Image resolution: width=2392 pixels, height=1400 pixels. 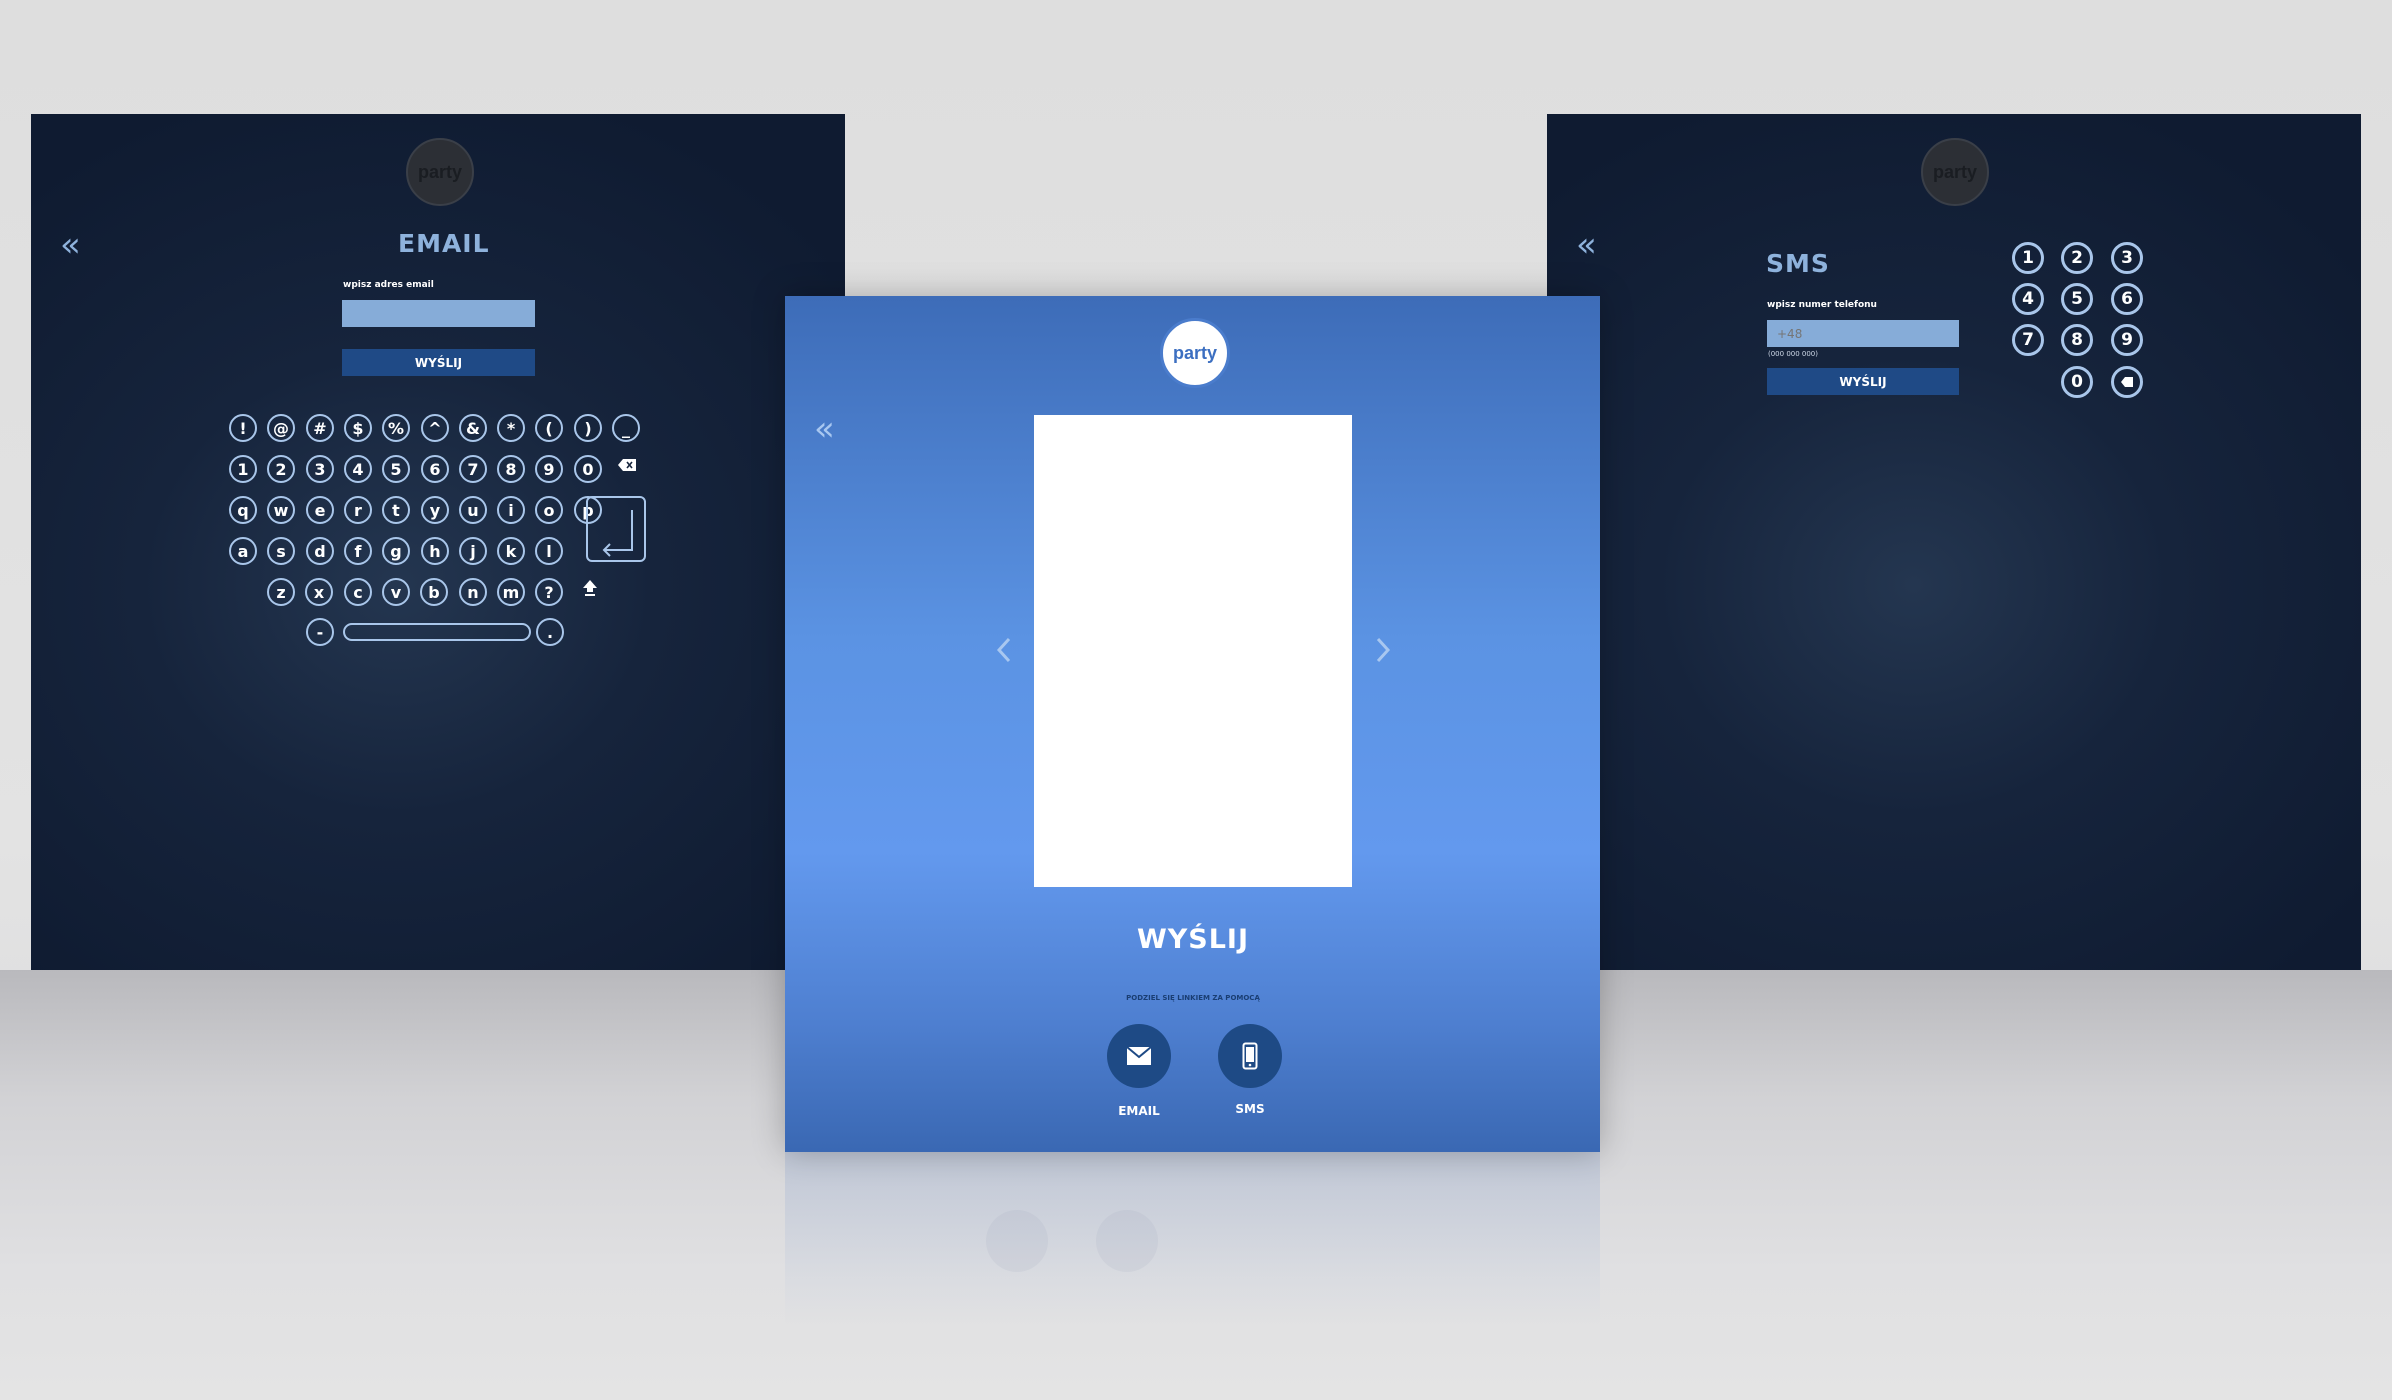 What do you see at coordinates (435, 428) in the screenshot?
I see `key: ^` at bounding box center [435, 428].